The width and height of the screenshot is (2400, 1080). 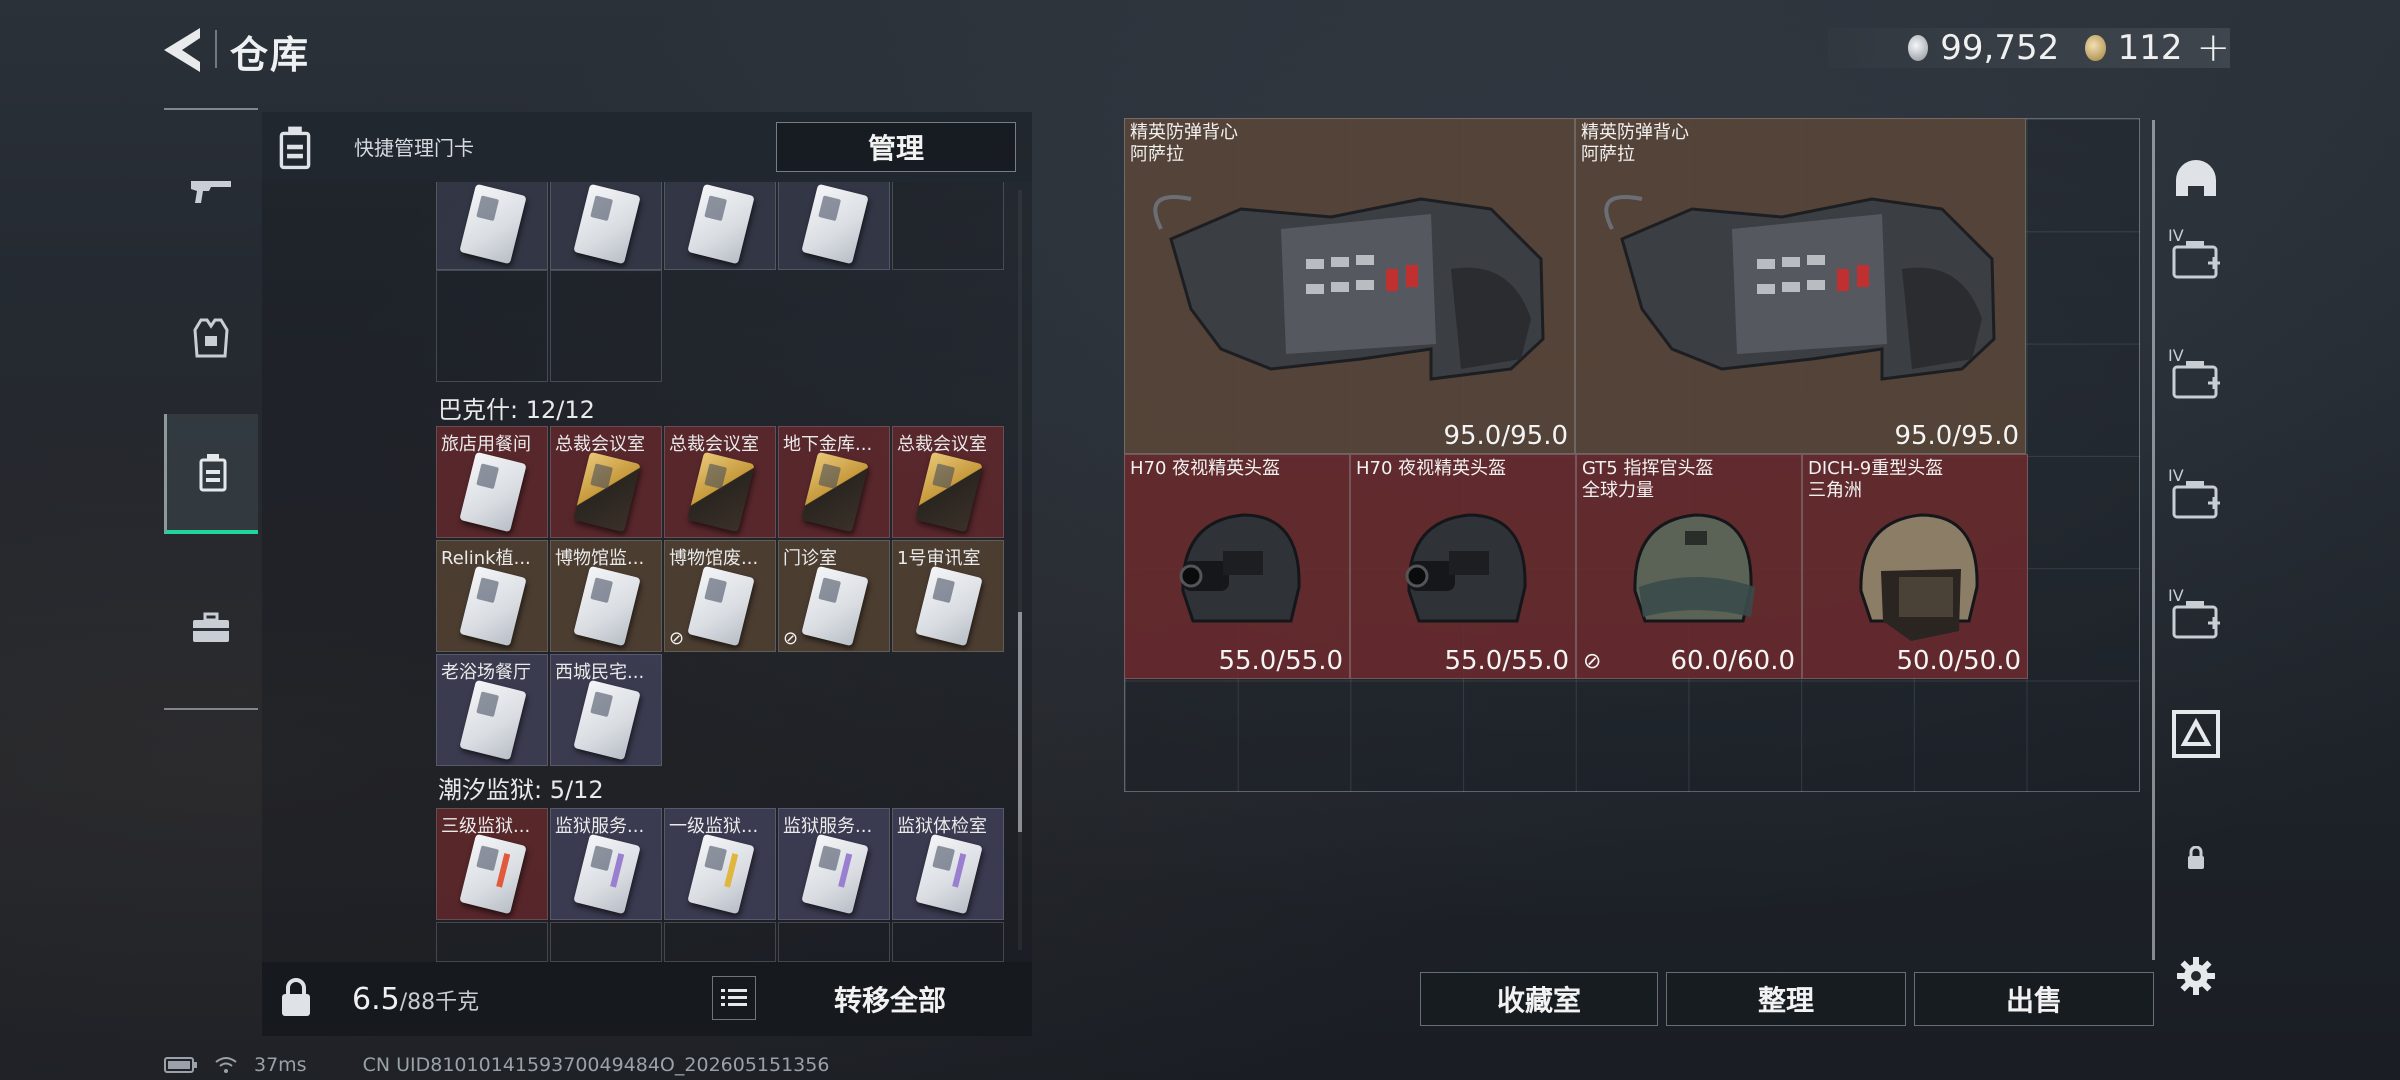 What do you see at coordinates (720, 596) in the screenshot?
I see `keycard-slot: 博物馆废... ⊘` at bounding box center [720, 596].